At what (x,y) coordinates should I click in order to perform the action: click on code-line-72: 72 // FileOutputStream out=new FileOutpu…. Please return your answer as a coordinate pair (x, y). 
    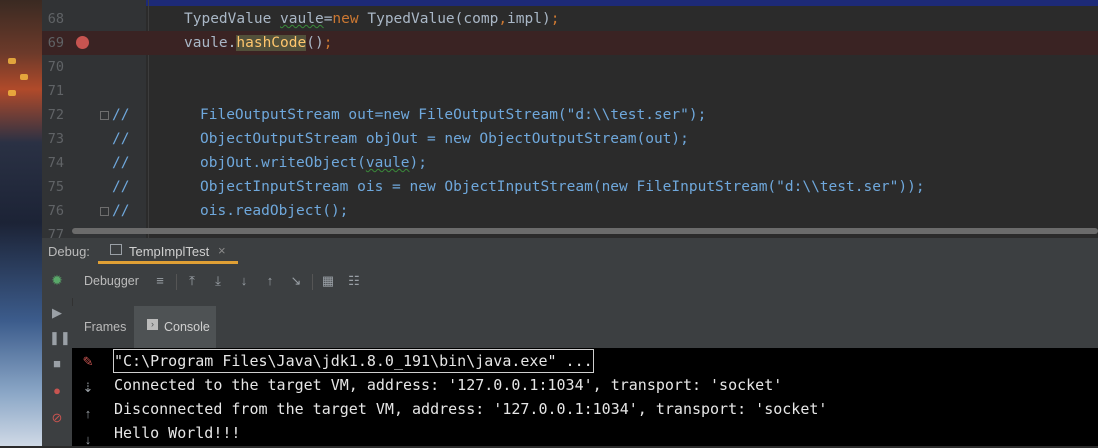
    Looking at the image, I should click on (570, 115).